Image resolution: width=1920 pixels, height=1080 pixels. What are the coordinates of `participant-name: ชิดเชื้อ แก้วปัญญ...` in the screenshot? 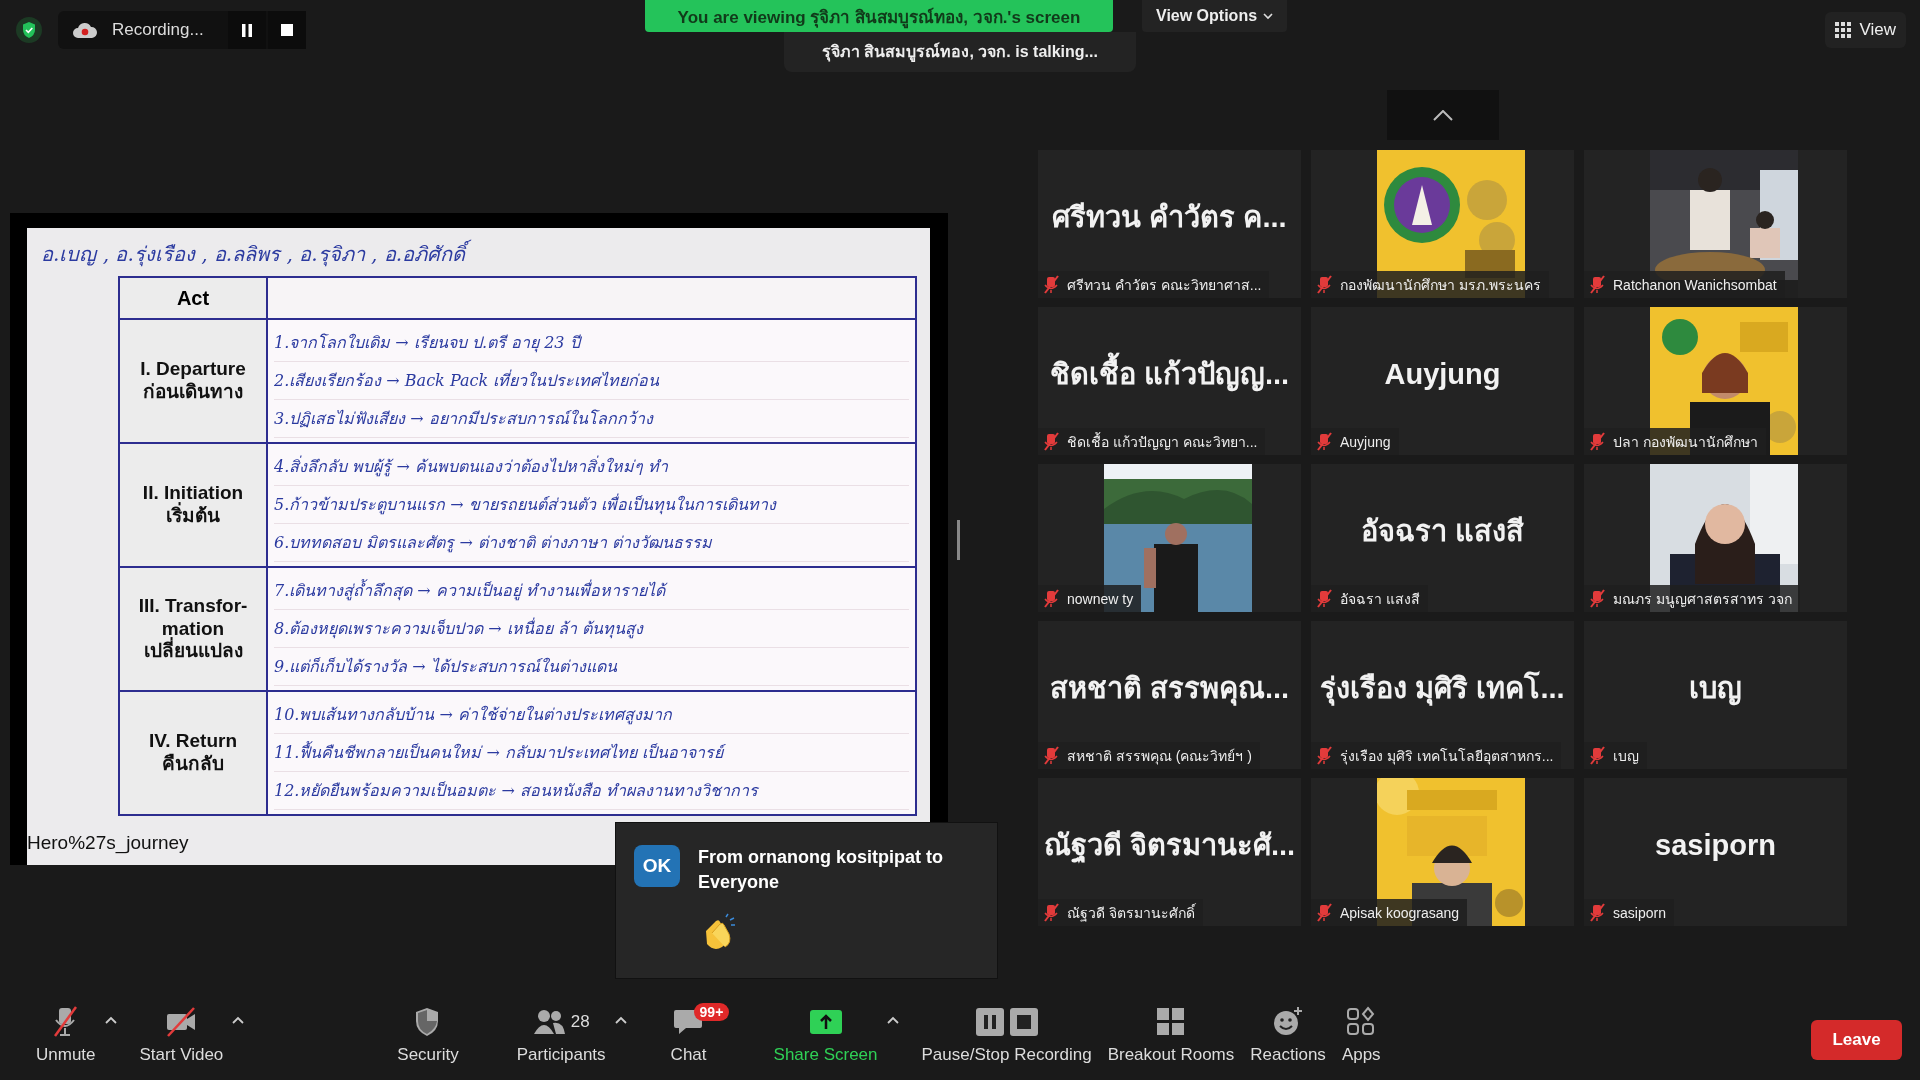 It's located at (1169, 374).